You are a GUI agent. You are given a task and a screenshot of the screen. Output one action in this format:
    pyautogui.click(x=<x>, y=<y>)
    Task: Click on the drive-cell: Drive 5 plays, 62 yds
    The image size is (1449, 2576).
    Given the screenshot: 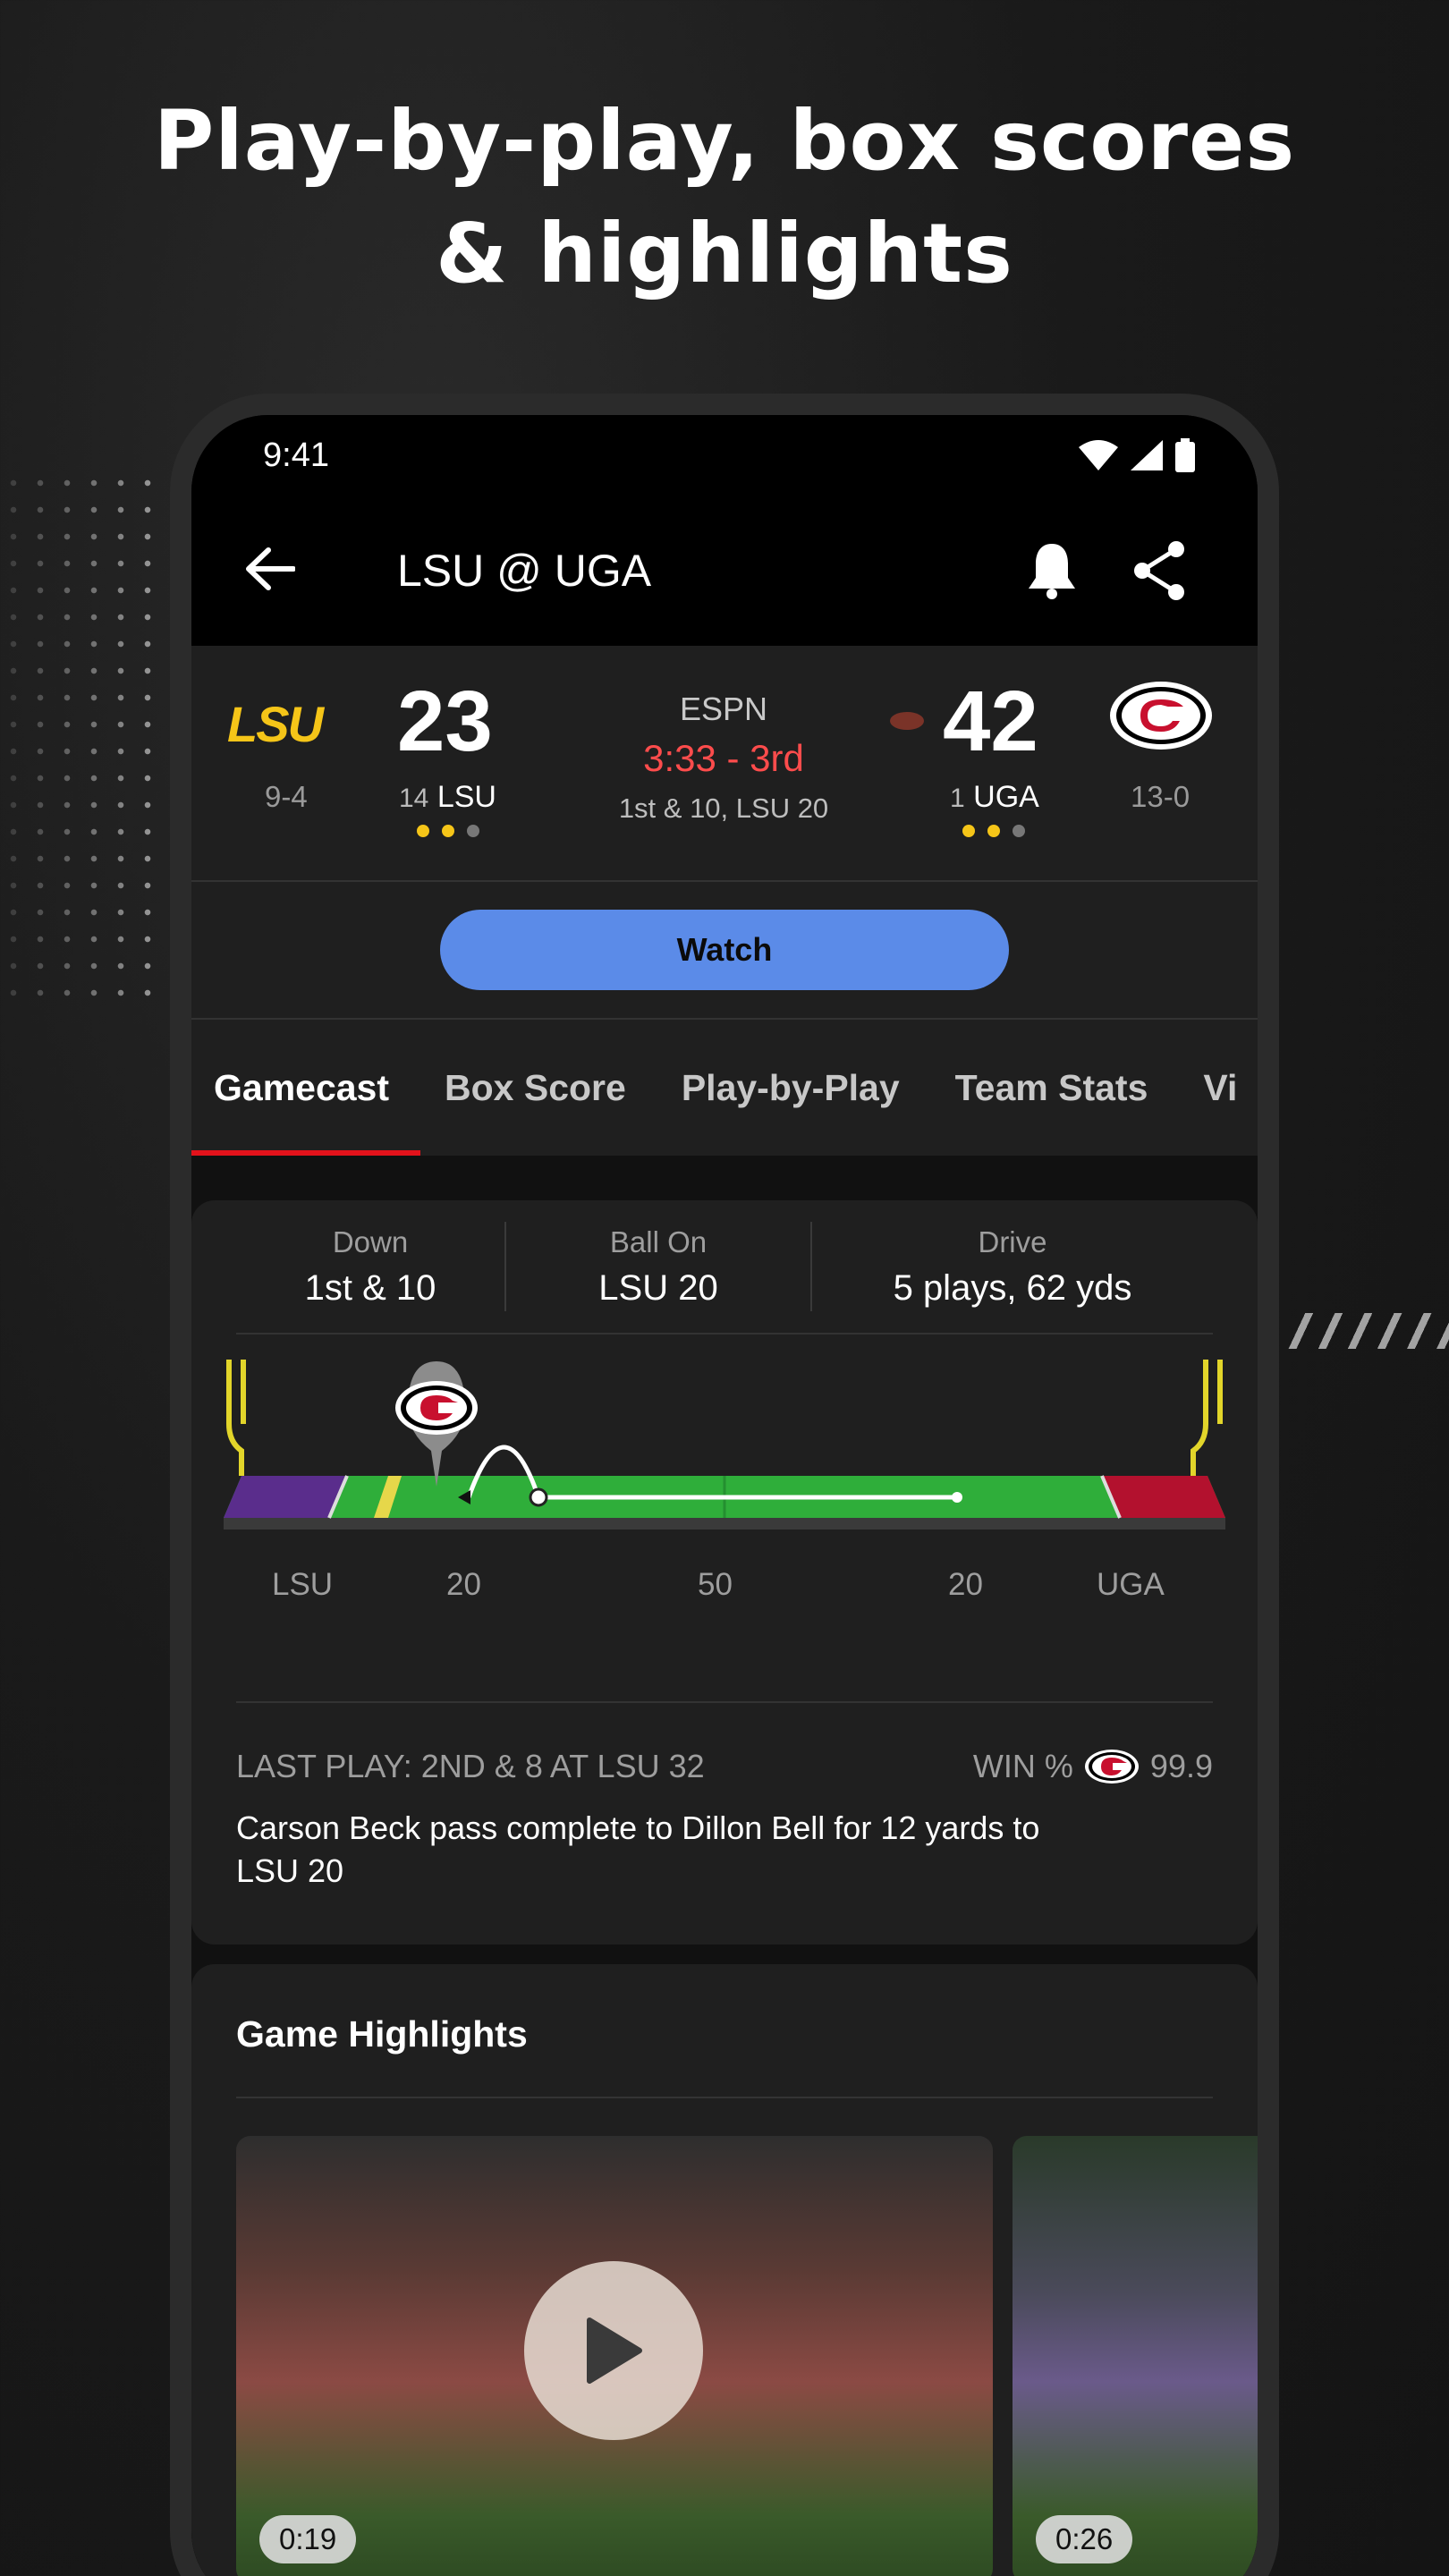 What is the action you would take?
    pyautogui.click(x=1012, y=1267)
    